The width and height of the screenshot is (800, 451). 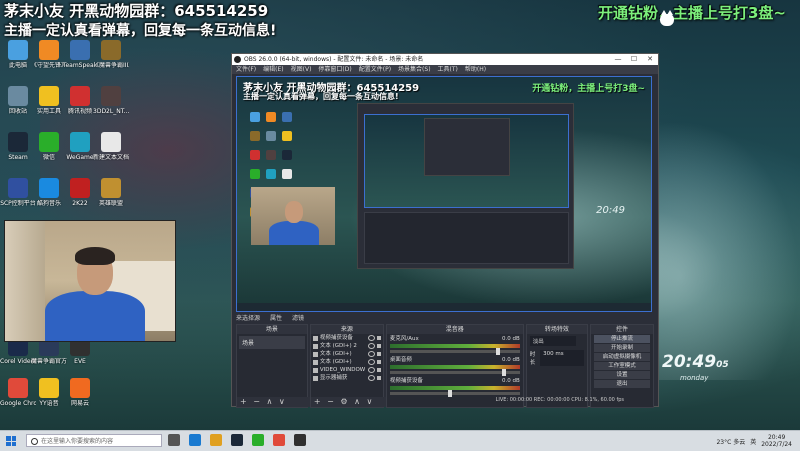 I want to click on no-source-label: 来选择源, so click(x=248, y=318).